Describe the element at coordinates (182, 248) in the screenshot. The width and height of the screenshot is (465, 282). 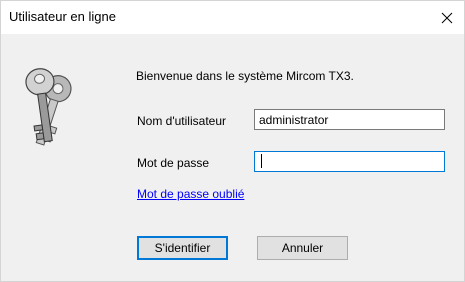
I see `login-button: S'identifier` at that location.